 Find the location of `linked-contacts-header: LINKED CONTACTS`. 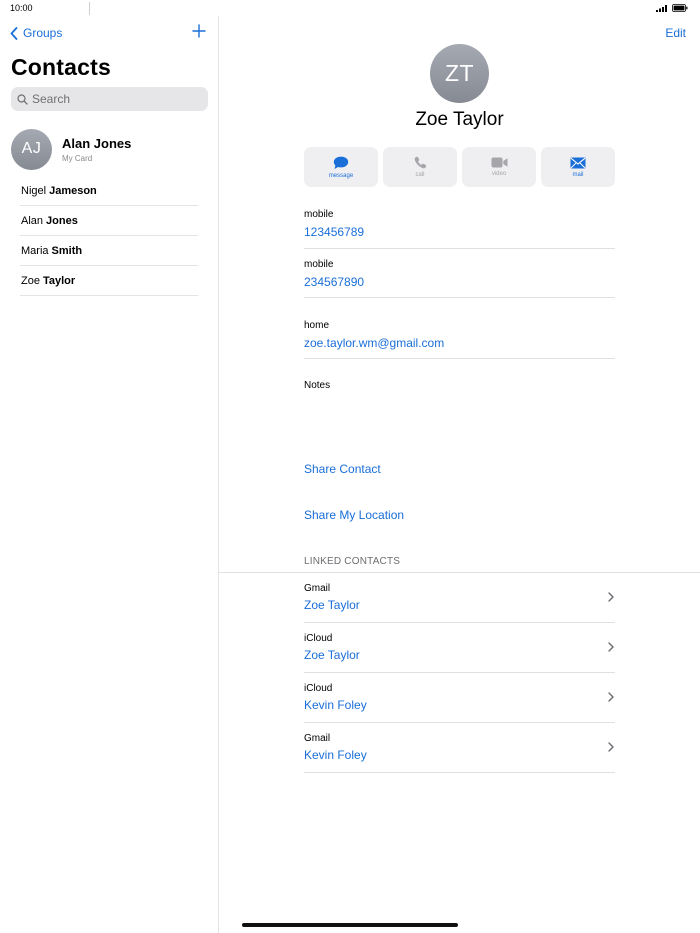

linked-contacts-header: LINKED CONTACTS is located at coordinates (352, 561).